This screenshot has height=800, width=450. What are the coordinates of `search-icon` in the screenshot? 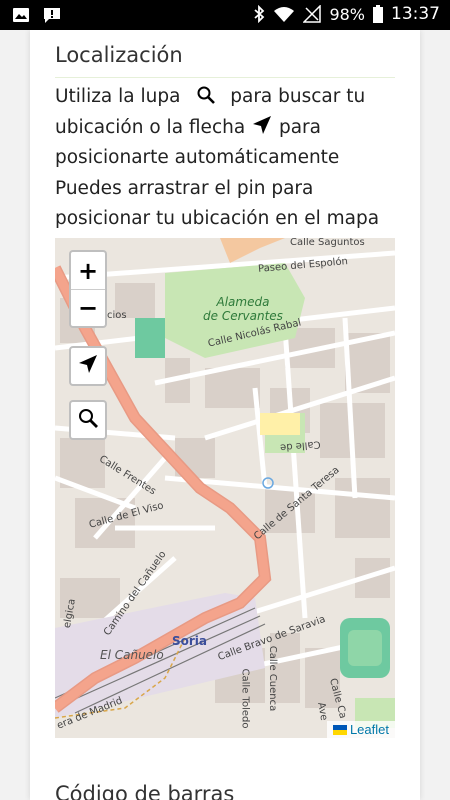 It's located at (88, 420).